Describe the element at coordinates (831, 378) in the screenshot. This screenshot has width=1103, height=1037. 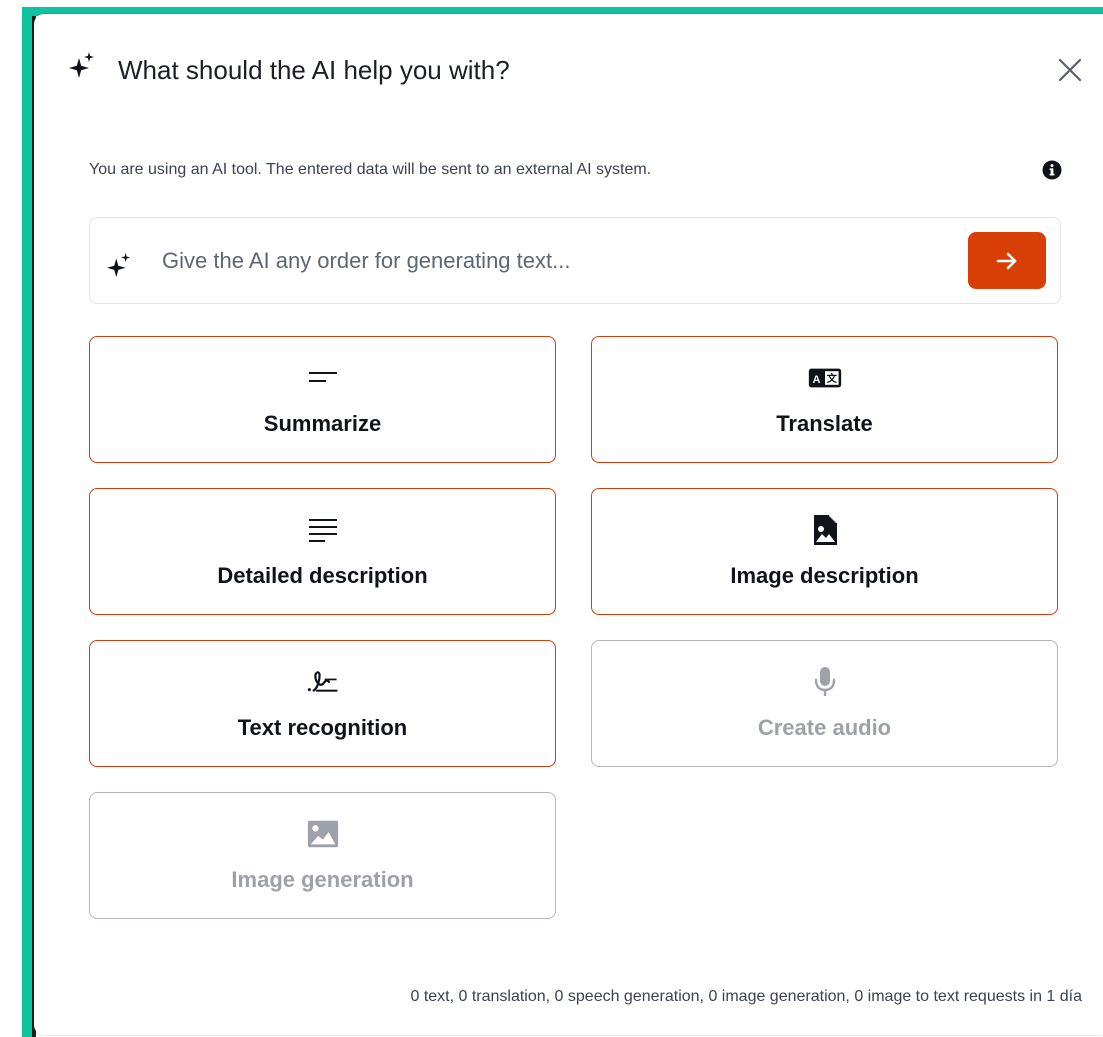
I see `svg-text: 文` at that location.